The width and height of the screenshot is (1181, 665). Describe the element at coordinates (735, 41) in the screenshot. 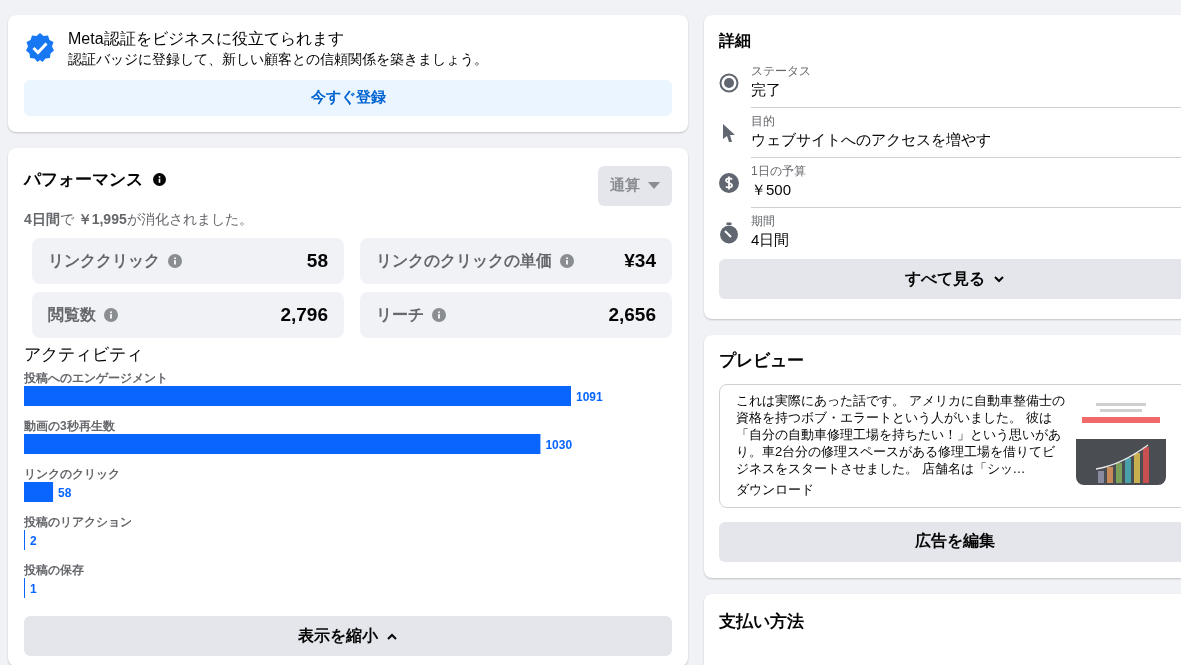

I see `section-title: 詳細` at that location.